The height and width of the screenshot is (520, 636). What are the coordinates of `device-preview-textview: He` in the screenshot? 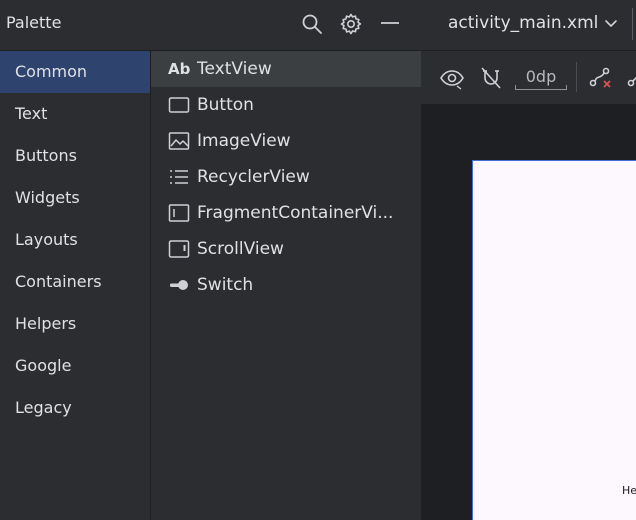 It's located at (629, 490).